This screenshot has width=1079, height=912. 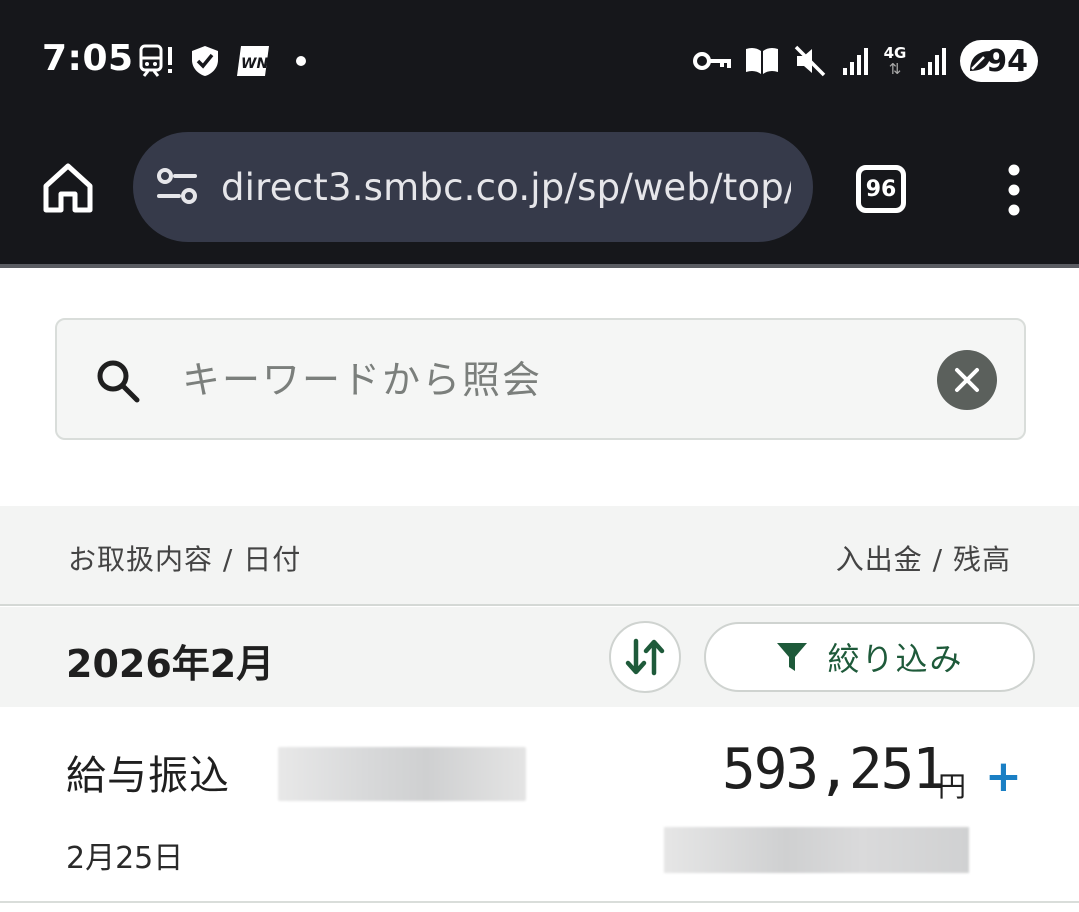 What do you see at coordinates (402, 774) in the screenshot?
I see `redacted-sender-name` at bounding box center [402, 774].